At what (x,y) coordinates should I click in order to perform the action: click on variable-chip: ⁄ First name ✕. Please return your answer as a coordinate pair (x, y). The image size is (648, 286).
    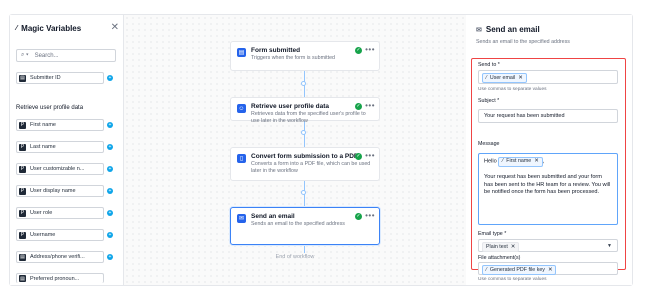
    Looking at the image, I should click on (520, 162).